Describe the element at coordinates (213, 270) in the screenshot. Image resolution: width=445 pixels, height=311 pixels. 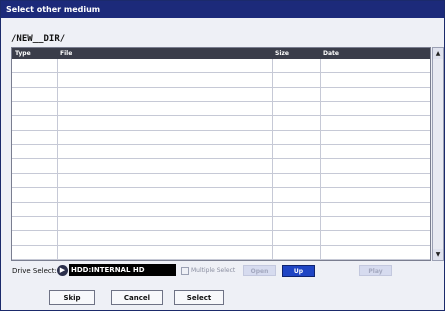
I see `multiple-select-label: Multiple Select` at that location.